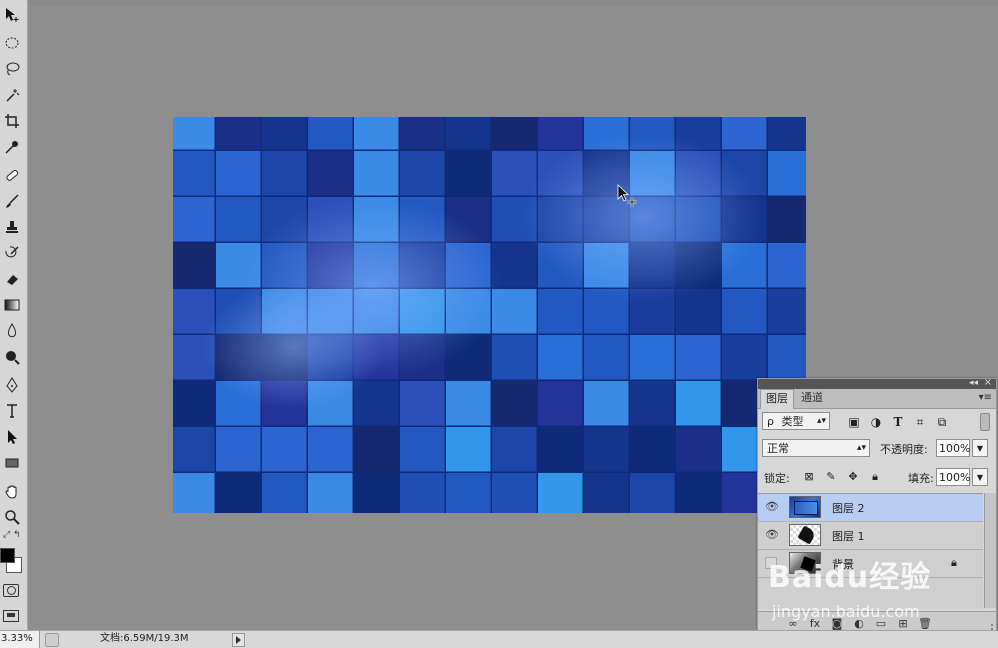 The height and width of the screenshot is (648, 998). Describe the element at coordinates (921, 478) in the screenshot. I see `fill-label: 填充:` at that location.